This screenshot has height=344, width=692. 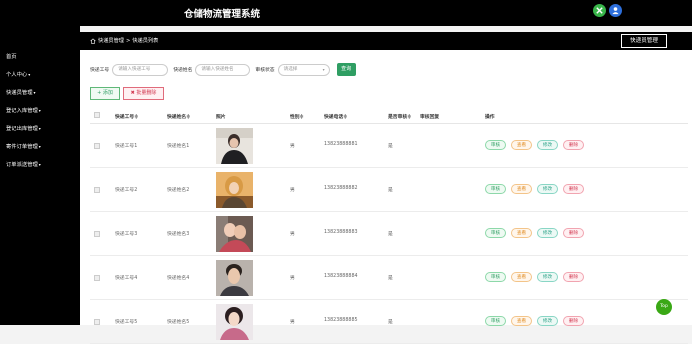 What do you see at coordinates (664, 307) in the screenshot?
I see `back-to-top-button: Top` at bounding box center [664, 307].